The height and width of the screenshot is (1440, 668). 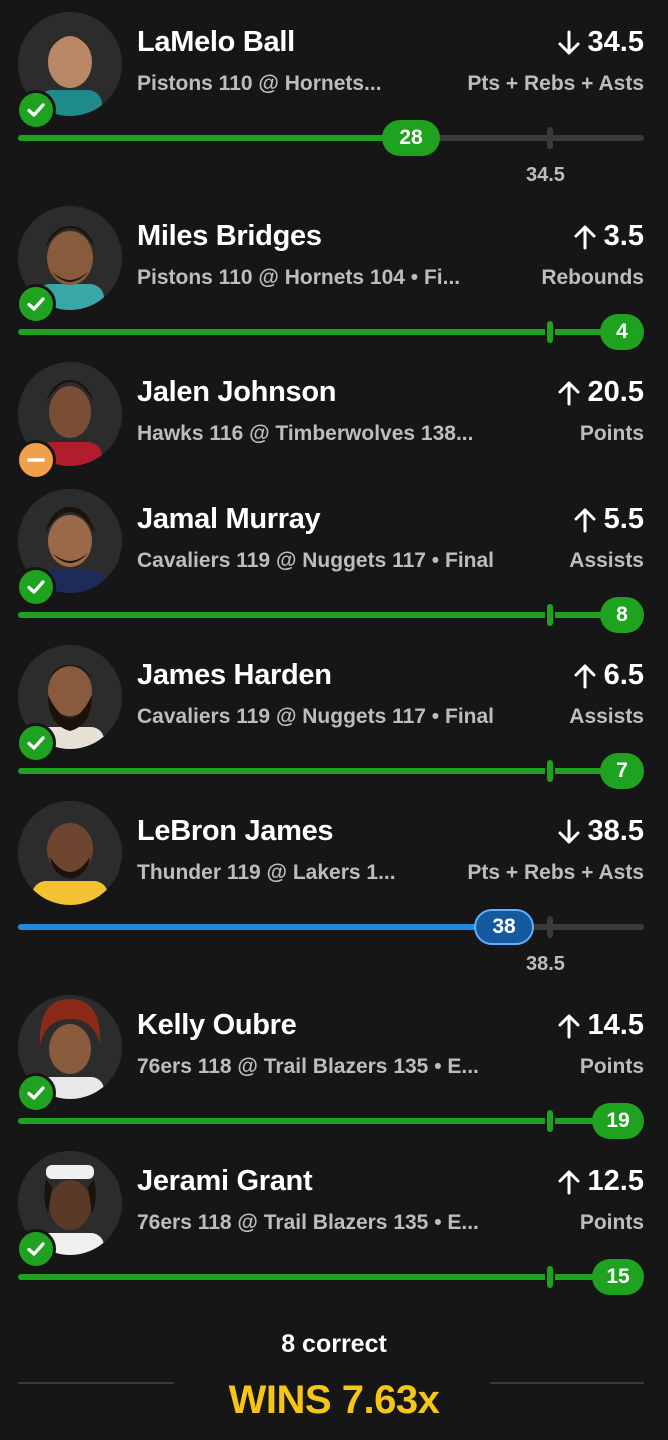 I want to click on payout-multiplier: WINS 7.63x, so click(x=334, y=1400).